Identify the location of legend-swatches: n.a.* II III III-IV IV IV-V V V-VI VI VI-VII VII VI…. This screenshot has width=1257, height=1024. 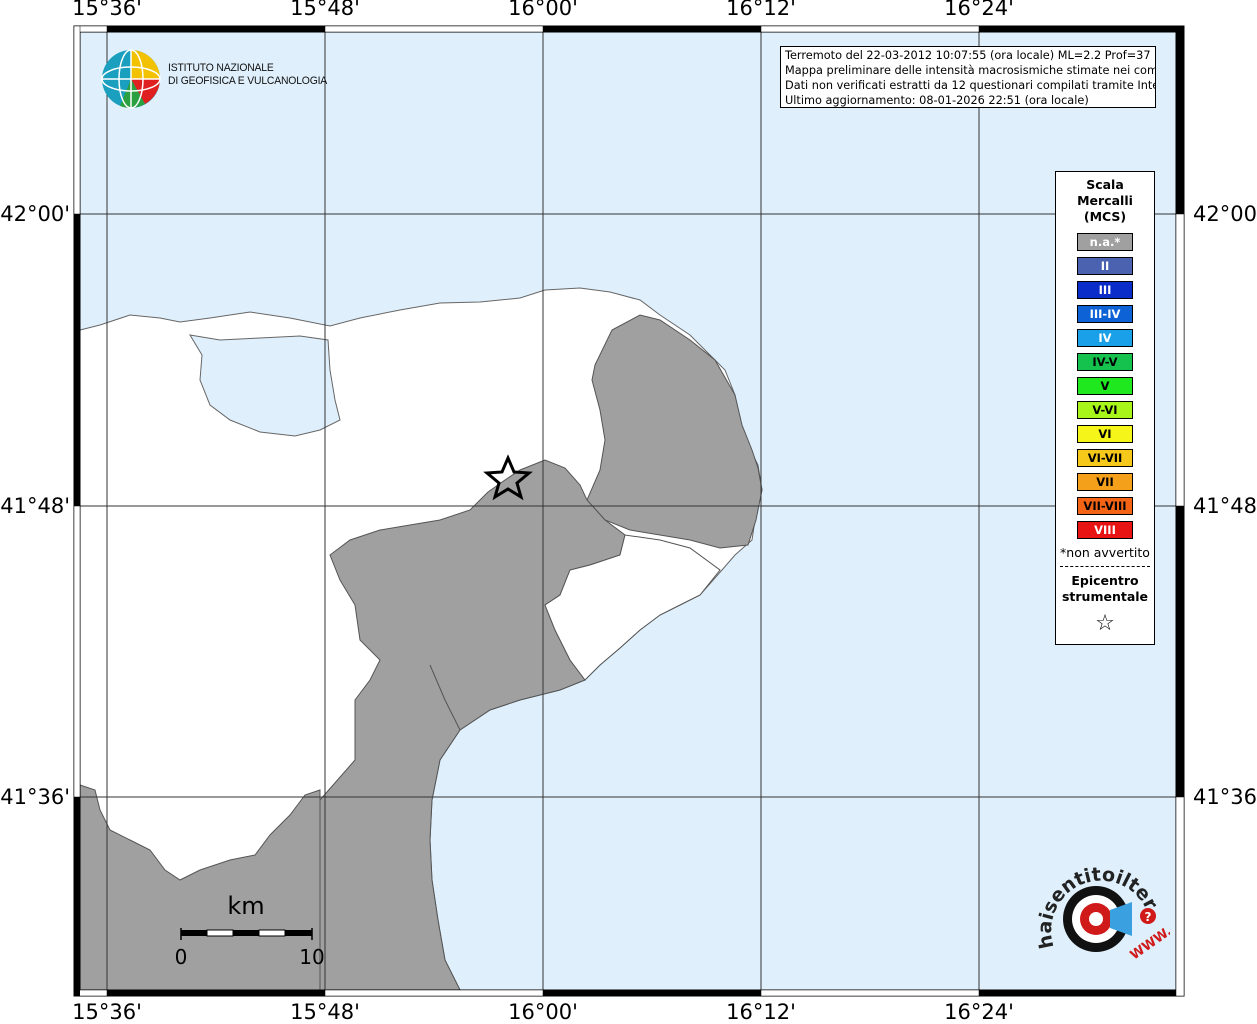
(1105, 386).